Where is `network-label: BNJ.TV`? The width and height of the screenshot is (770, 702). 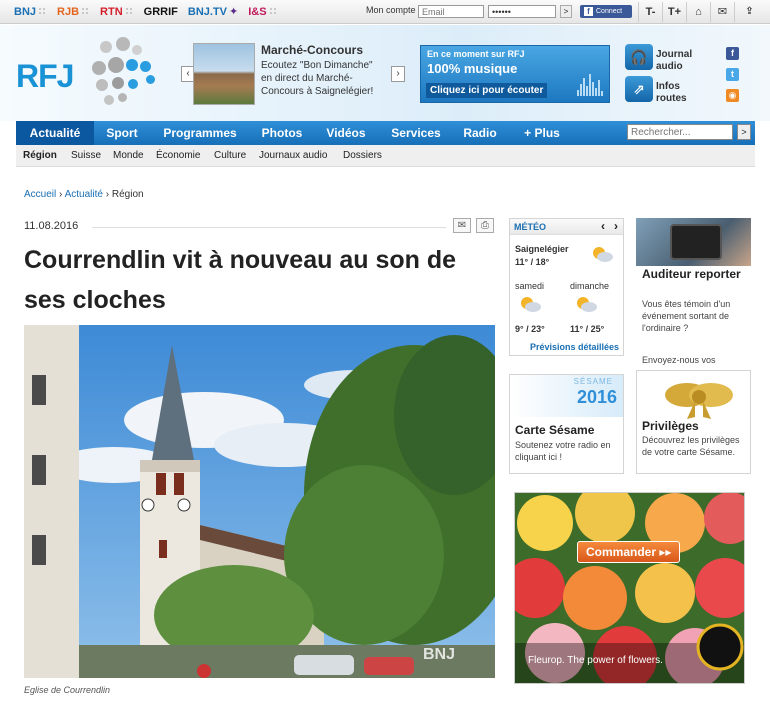 network-label: BNJ.TV is located at coordinates (207, 11).